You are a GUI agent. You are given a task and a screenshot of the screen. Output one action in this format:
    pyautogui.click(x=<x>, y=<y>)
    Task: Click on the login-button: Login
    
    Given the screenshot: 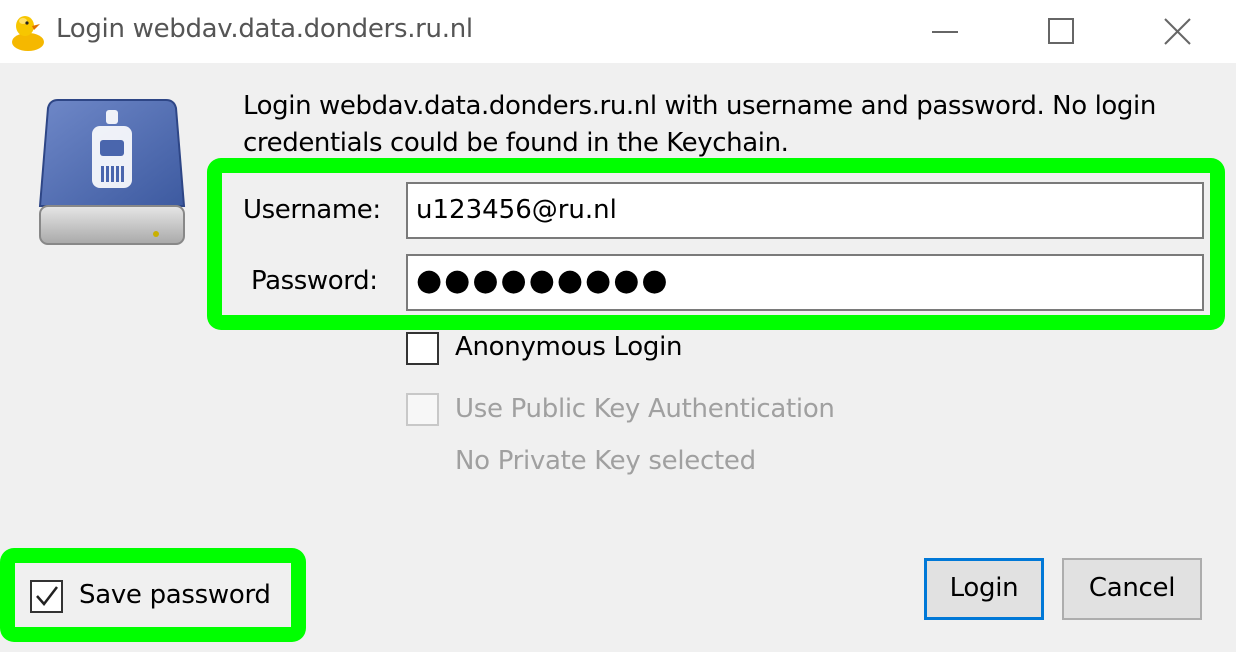 What is the action you would take?
    pyautogui.click(x=984, y=589)
    